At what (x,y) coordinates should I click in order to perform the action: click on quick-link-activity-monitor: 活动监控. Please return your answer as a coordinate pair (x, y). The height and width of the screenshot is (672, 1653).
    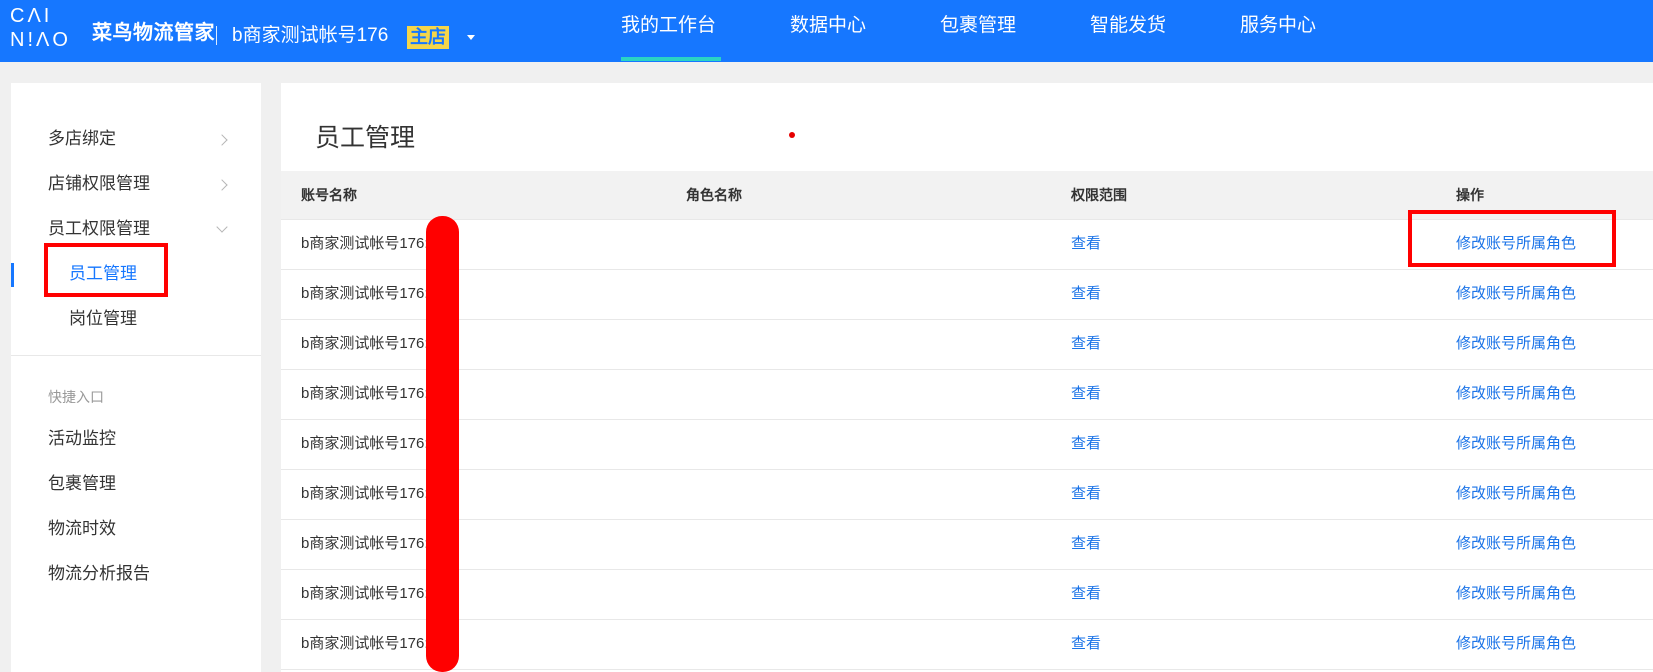
    Looking at the image, I should click on (82, 439).